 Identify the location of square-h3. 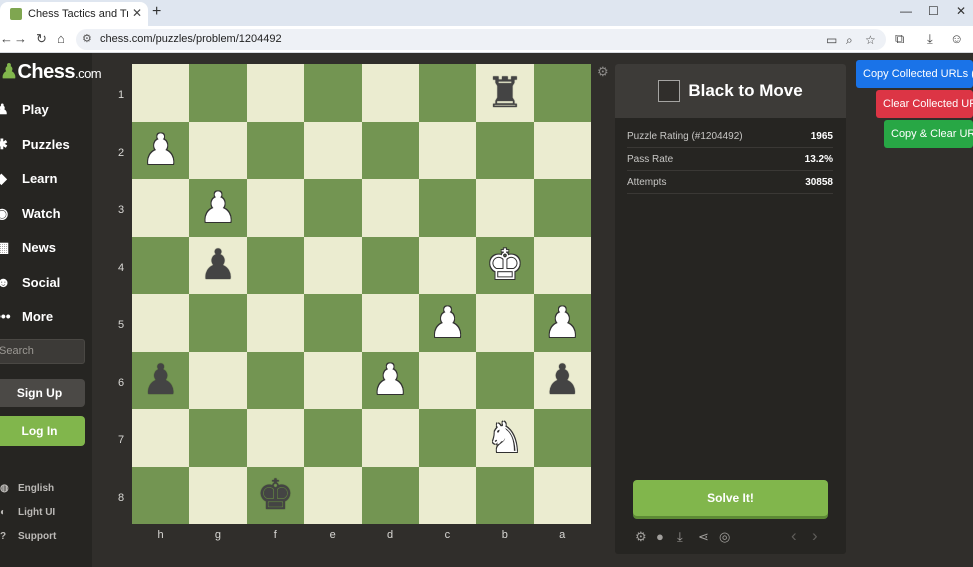
(161, 208).